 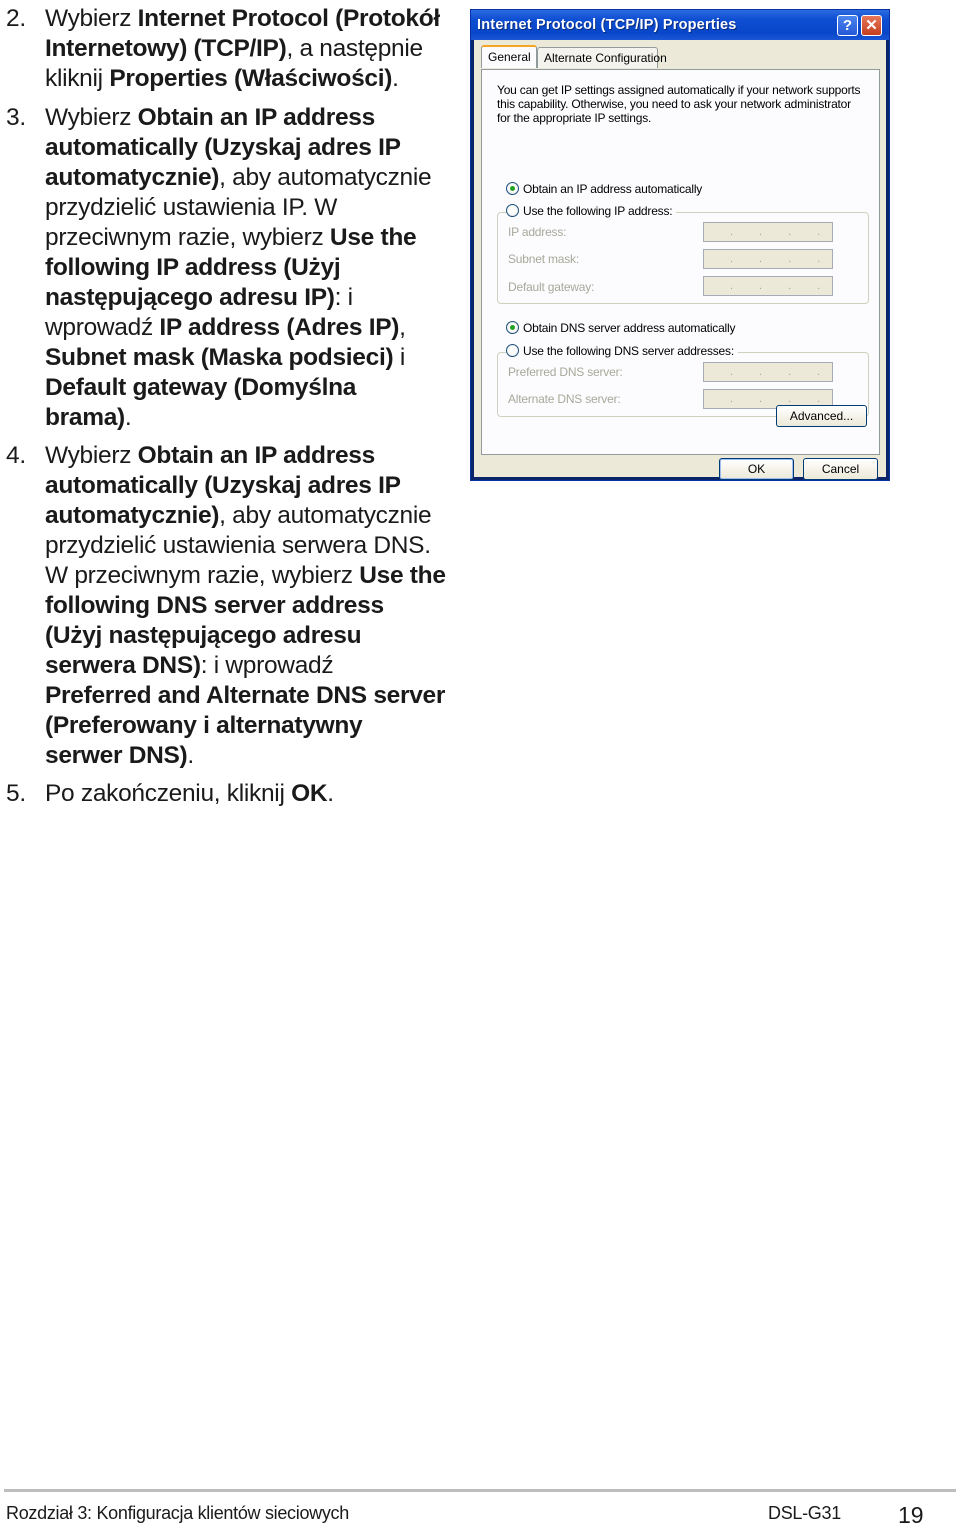 I want to click on step-text-segment: Po zakończeniu, kliknij, so click(x=168, y=793).